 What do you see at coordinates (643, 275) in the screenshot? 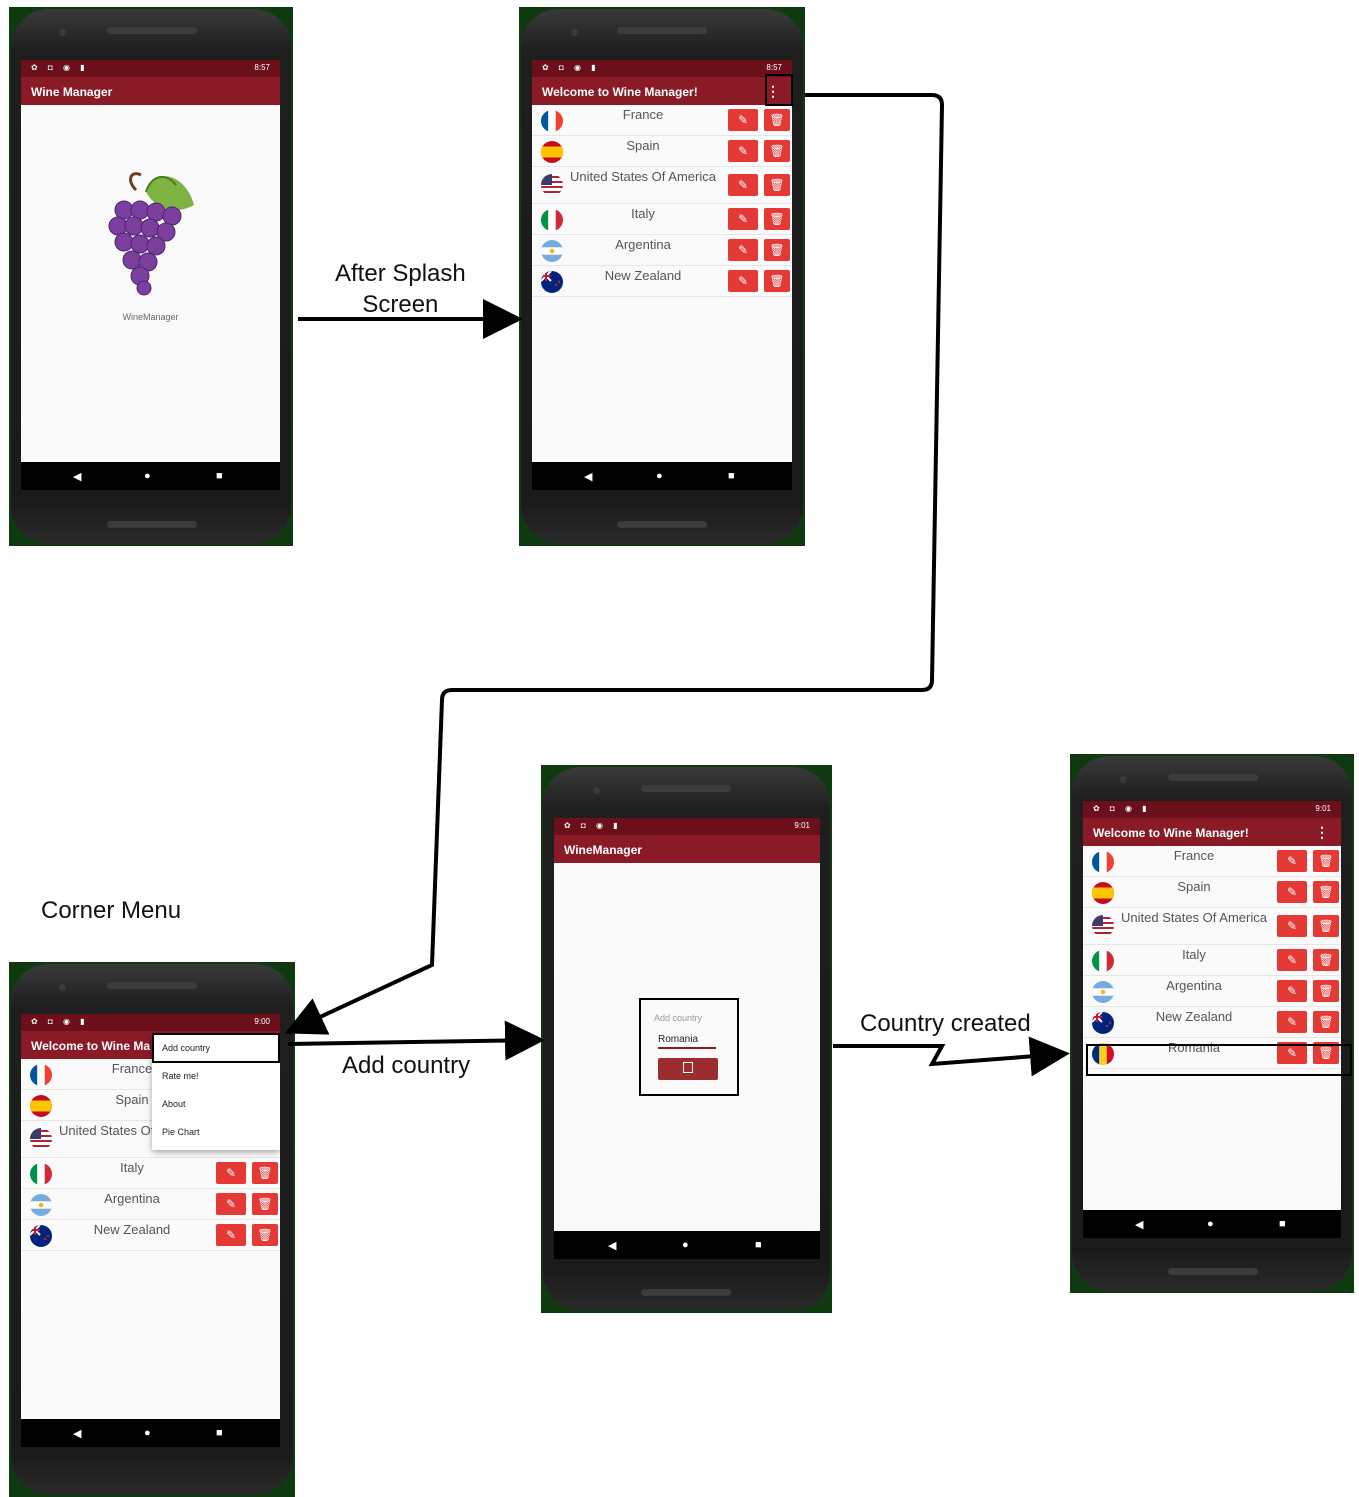
I see `country-name: New Zealand` at bounding box center [643, 275].